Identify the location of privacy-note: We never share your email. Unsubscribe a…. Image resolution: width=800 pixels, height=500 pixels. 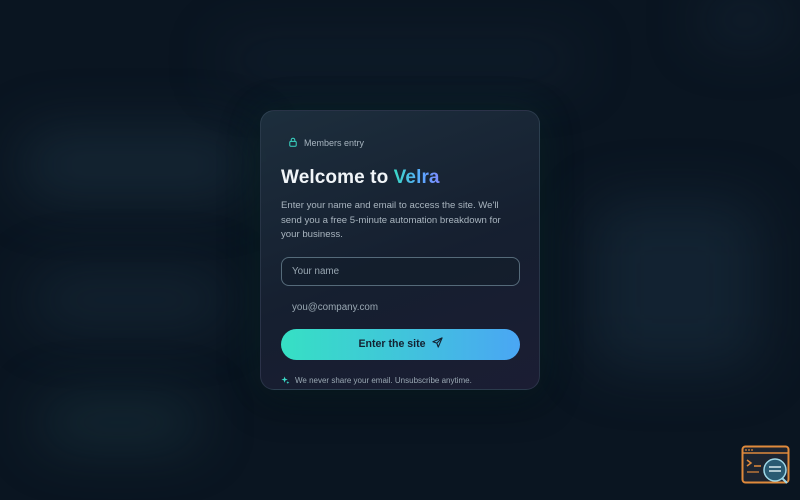
(400, 381).